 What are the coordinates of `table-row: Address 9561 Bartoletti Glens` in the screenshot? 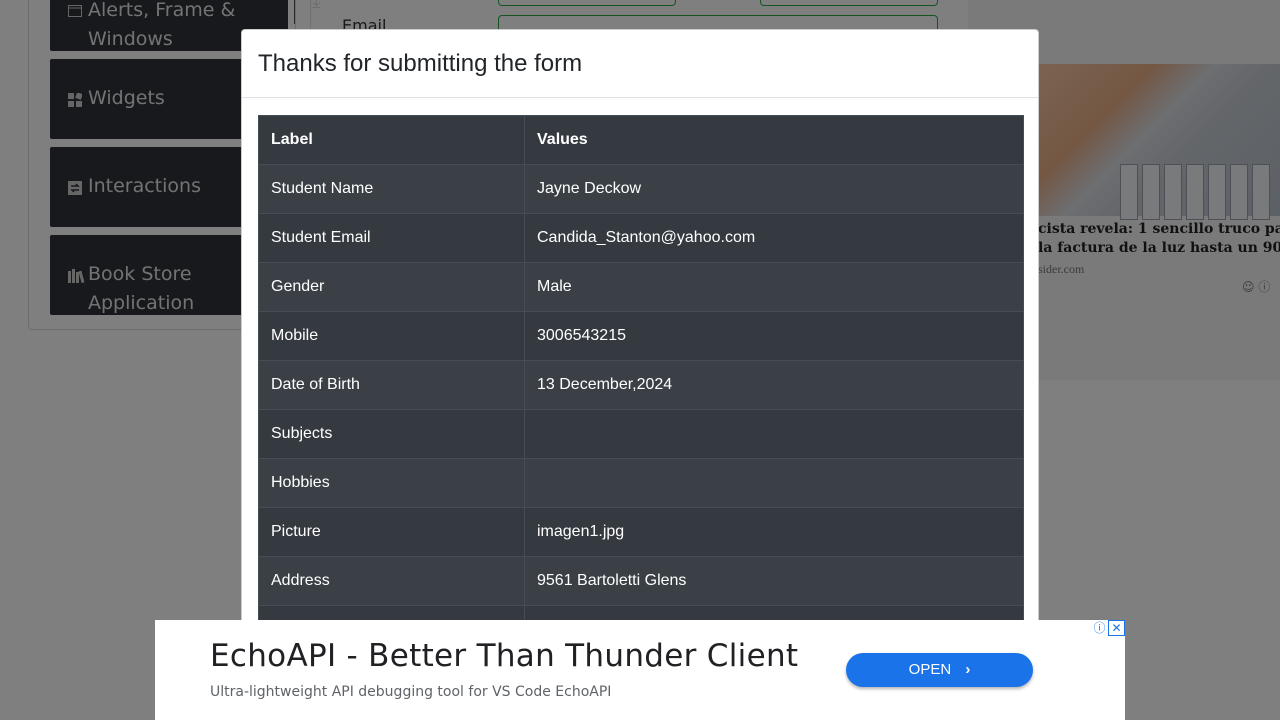 It's located at (641, 581).